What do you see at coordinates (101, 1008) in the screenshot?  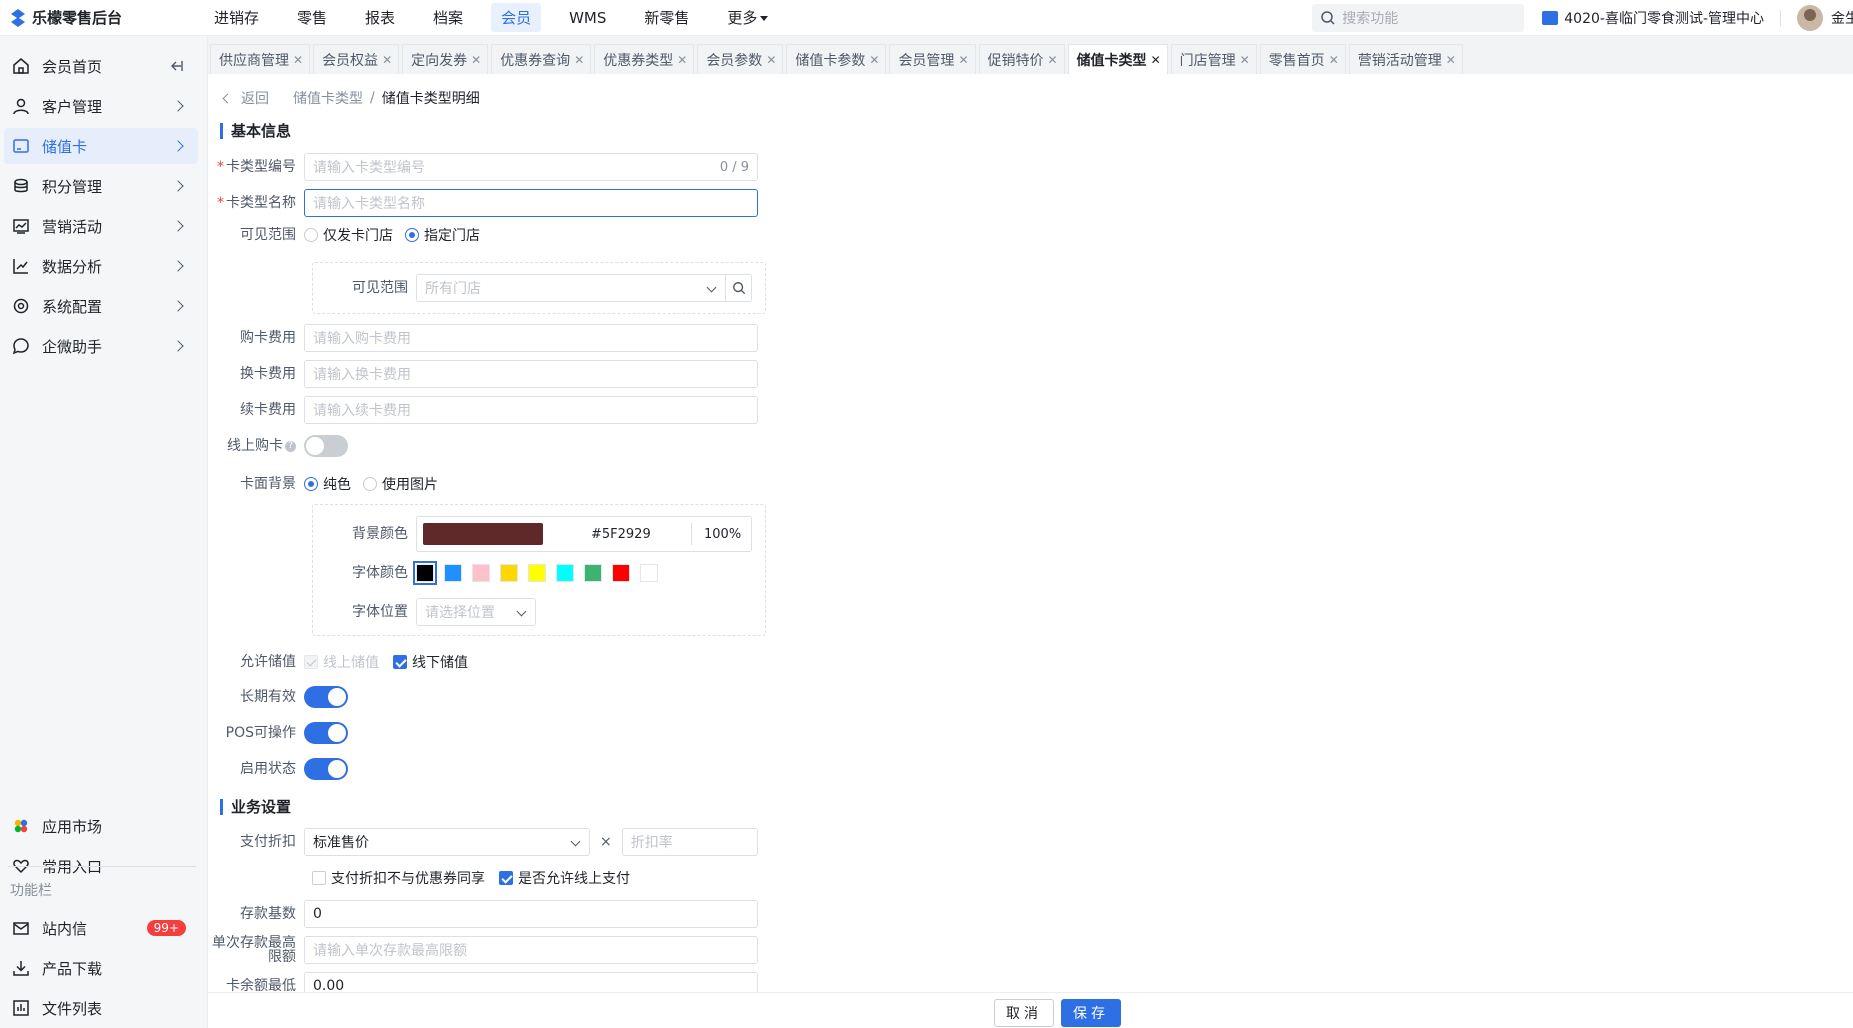 I see `sidebar-item-files: 文件列表` at bounding box center [101, 1008].